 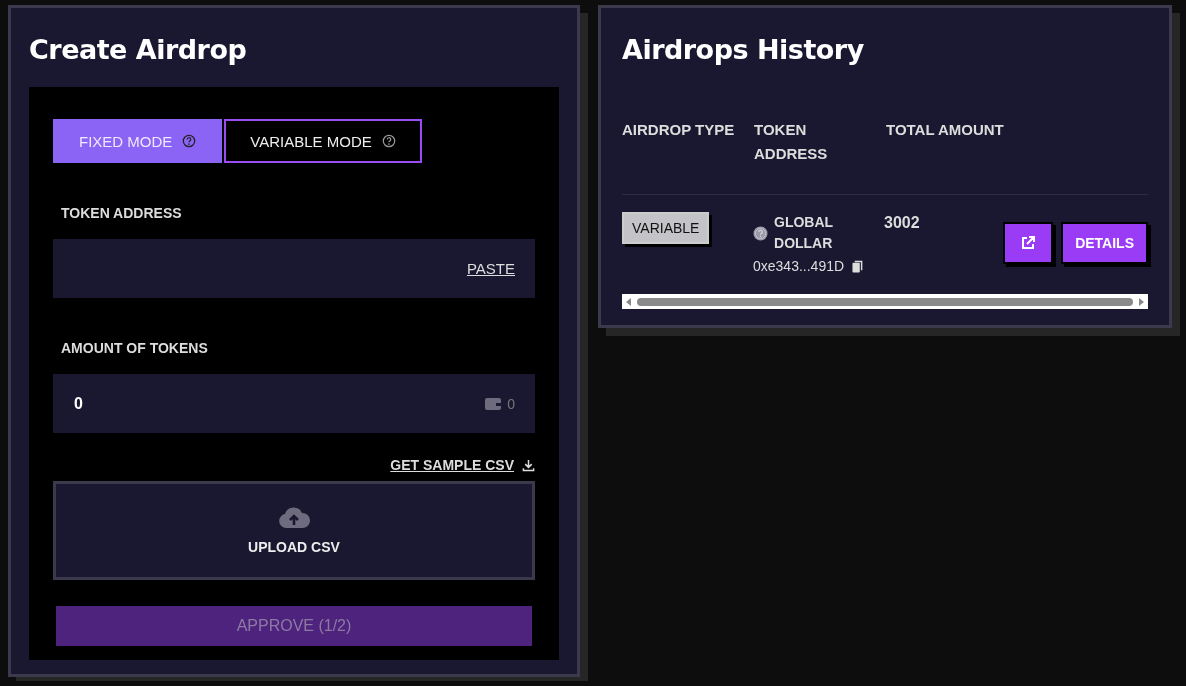 What do you see at coordinates (452, 465) in the screenshot?
I see `sample-csv-link: GET SAMPLE CSV` at bounding box center [452, 465].